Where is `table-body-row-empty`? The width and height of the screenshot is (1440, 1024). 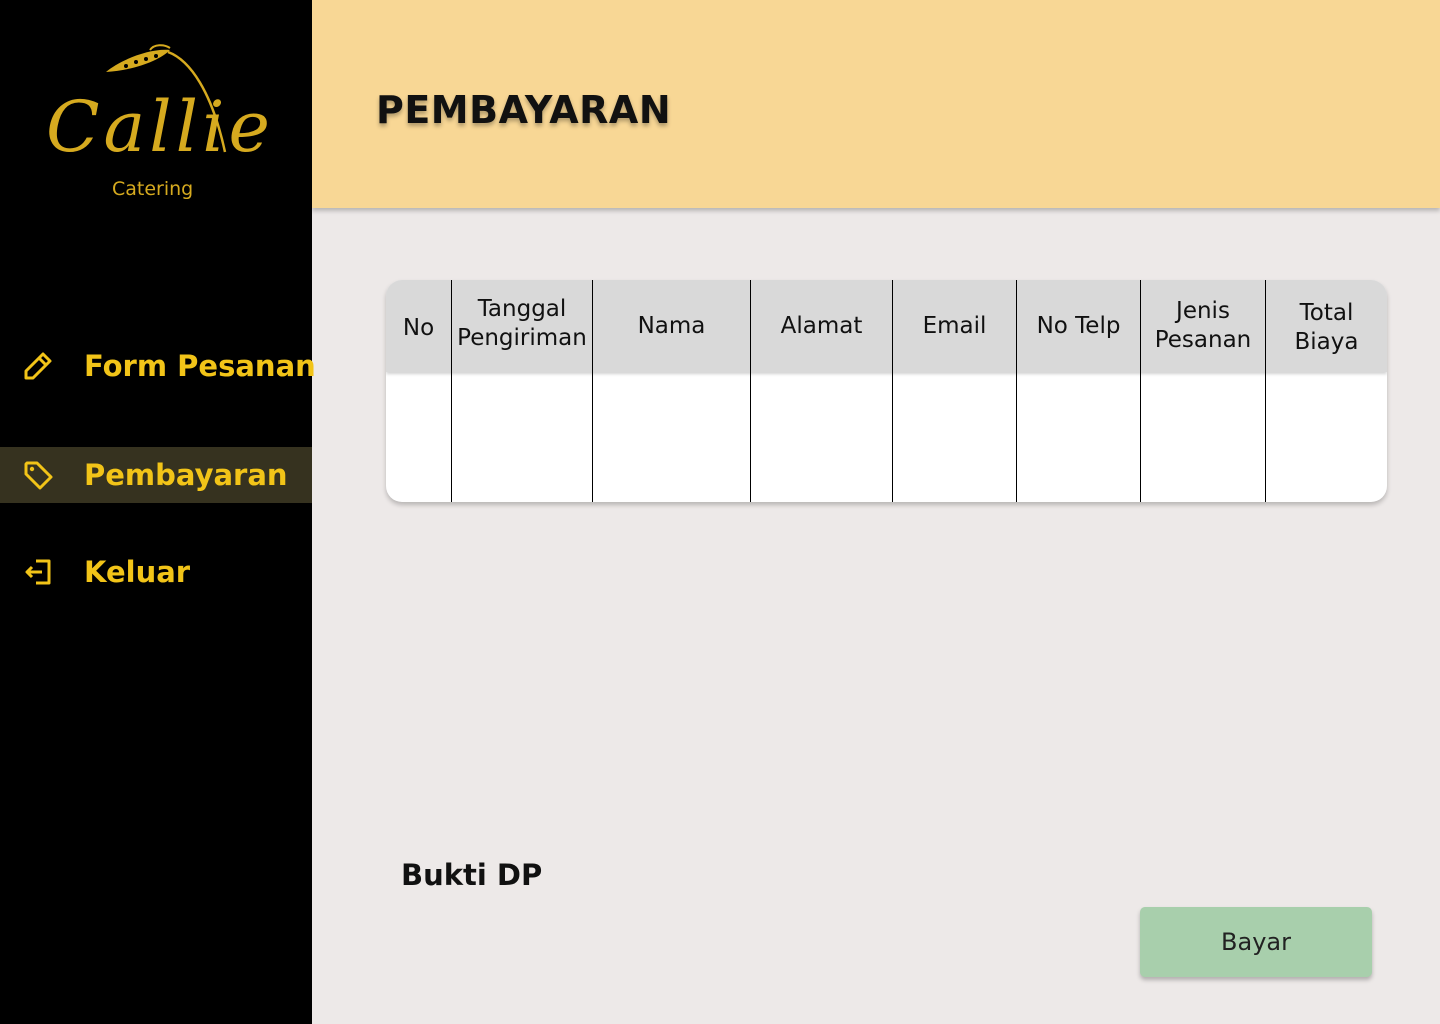
table-body-row-empty is located at coordinates (886, 437).